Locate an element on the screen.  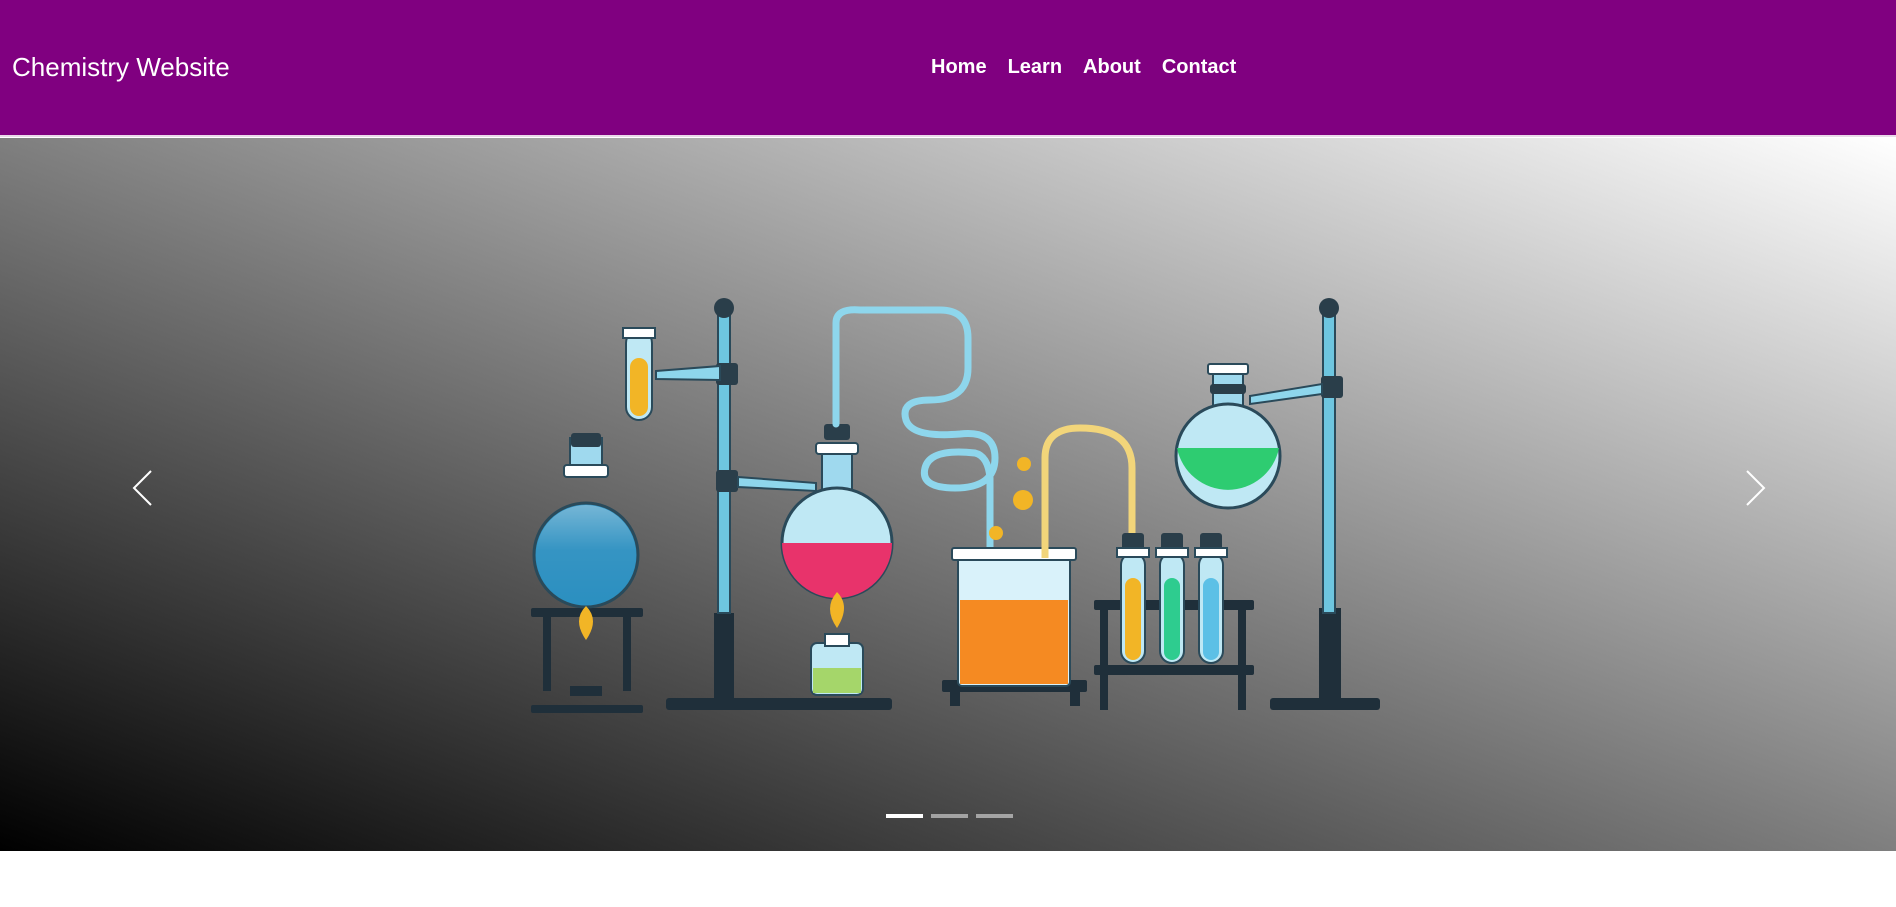
chevron-left-icon is located at coordinates (142, 490).